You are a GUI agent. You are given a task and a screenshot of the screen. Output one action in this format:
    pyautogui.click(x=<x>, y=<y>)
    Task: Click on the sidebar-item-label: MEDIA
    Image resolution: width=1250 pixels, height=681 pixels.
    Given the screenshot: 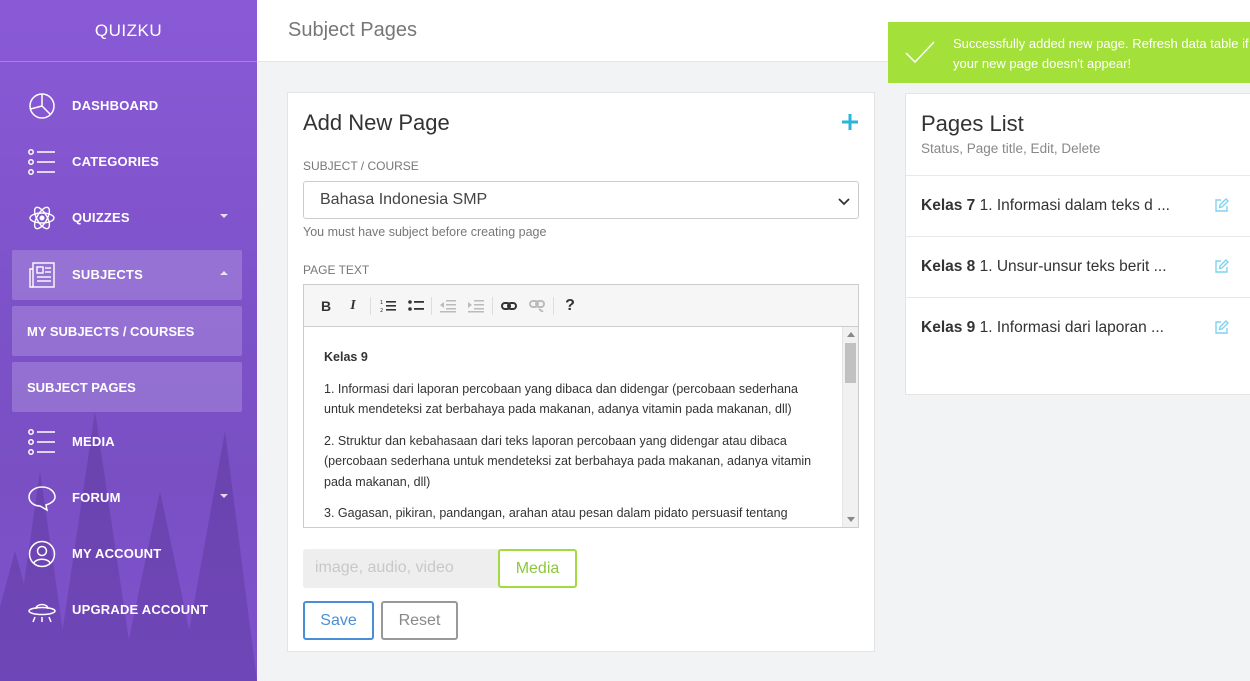 What is the action you would take?
    pyautogui.click(x=93, y=441)
    